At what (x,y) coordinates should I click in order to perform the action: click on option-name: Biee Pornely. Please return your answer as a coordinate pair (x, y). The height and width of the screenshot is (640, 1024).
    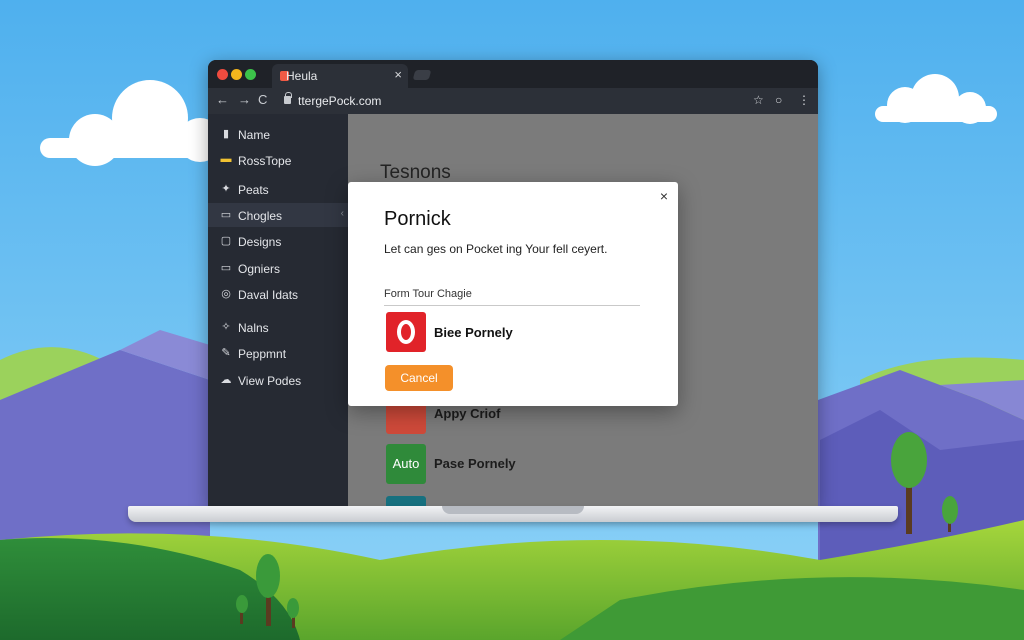
    Looking at the image, I should click on (473, 332).